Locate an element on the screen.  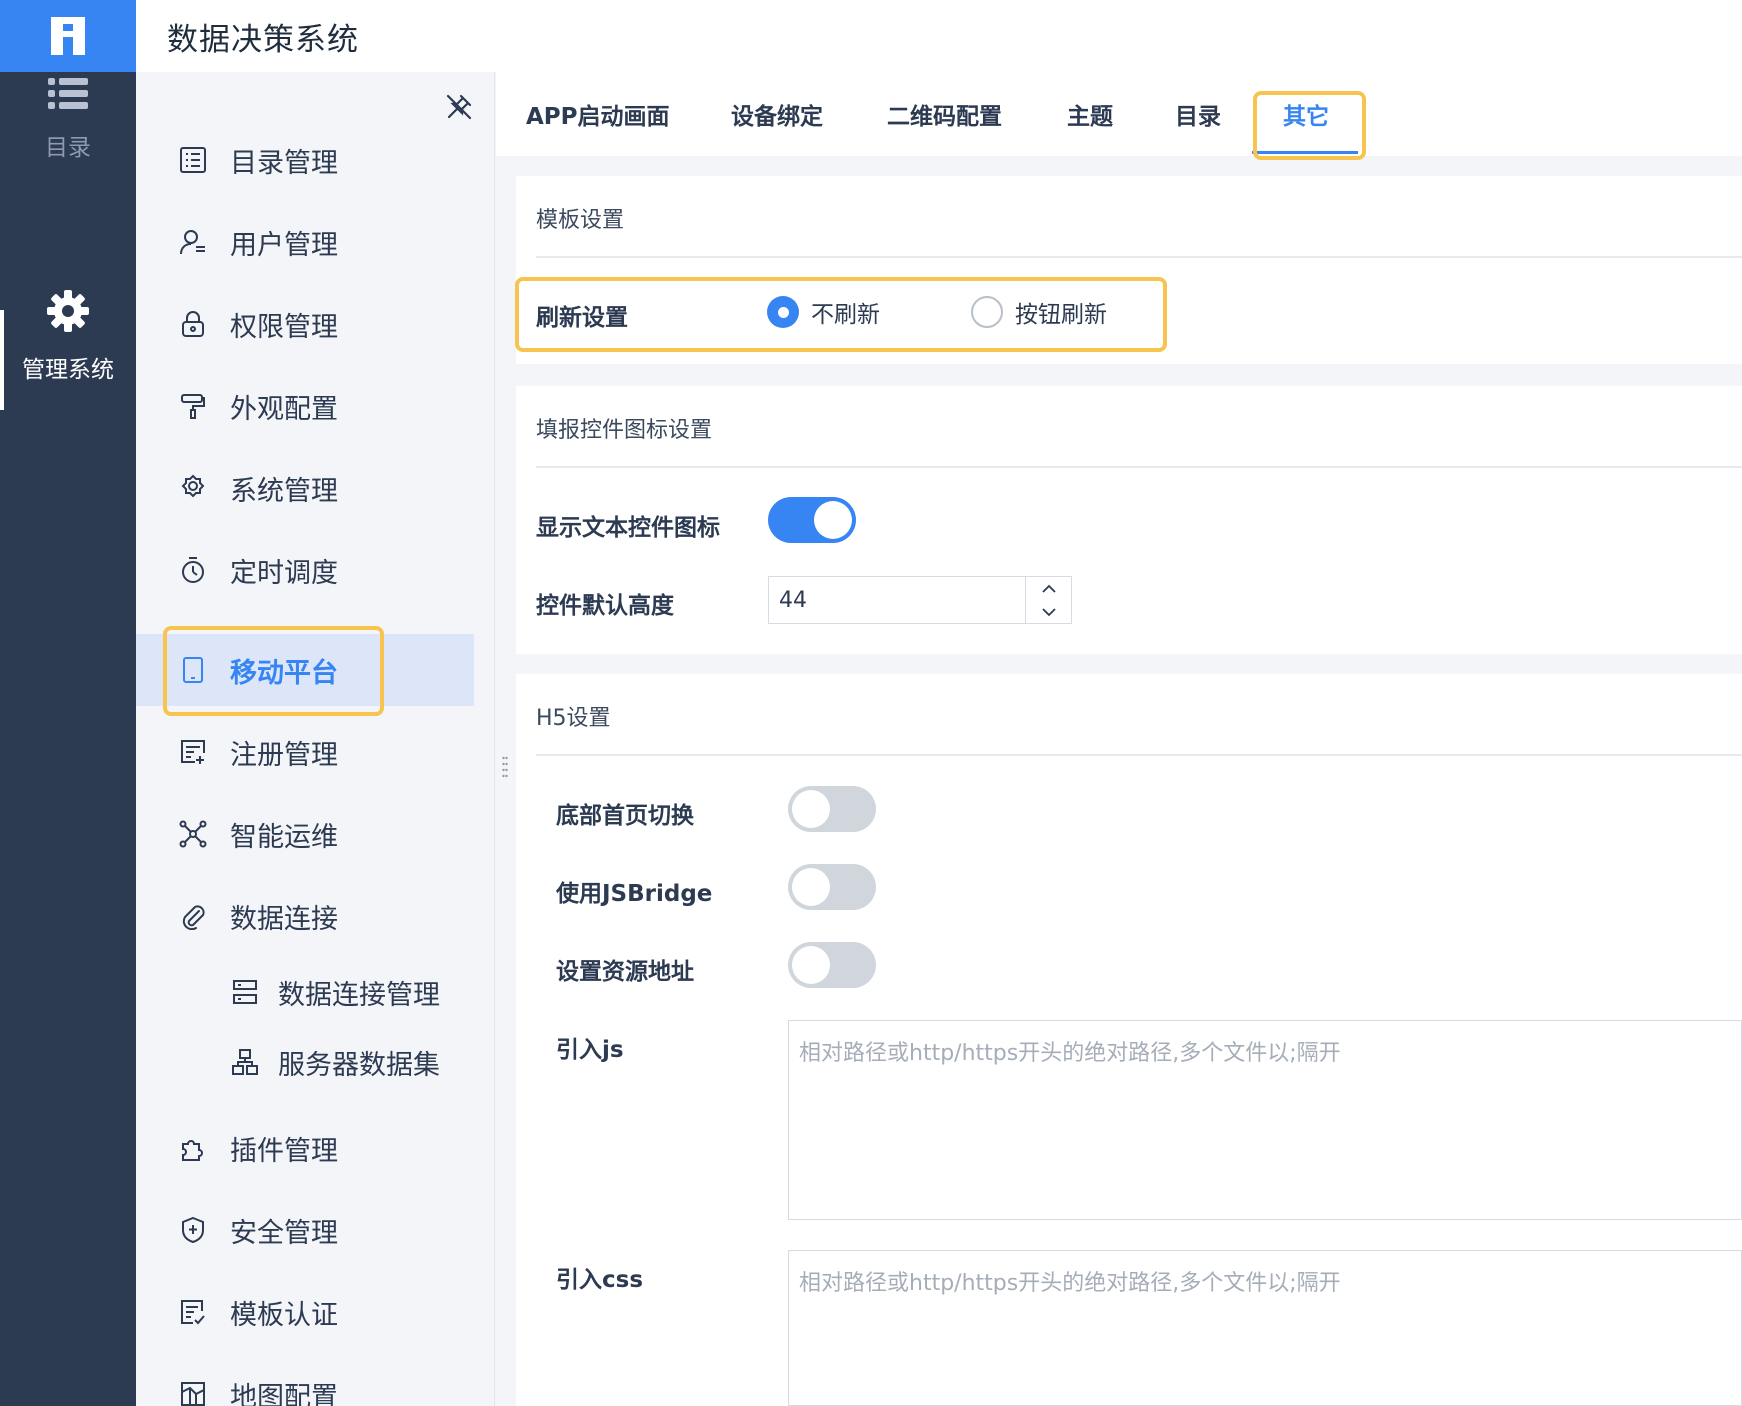
radio-button-refresh: 按钮刷新 is located at coordinates (1039, 312).